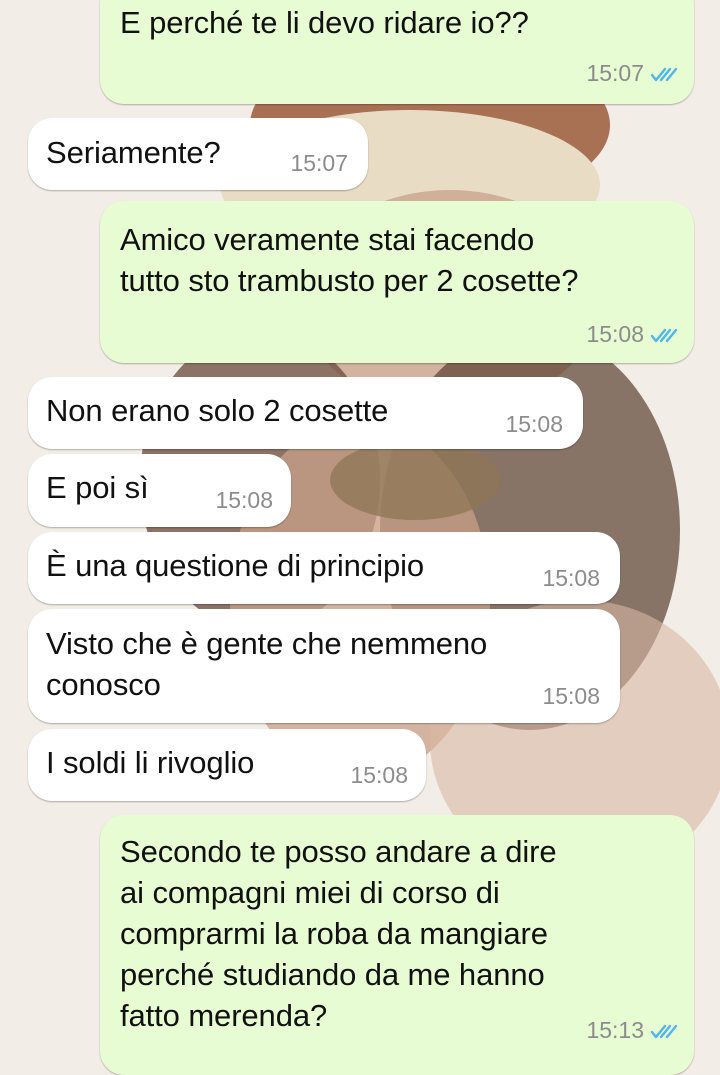  I want to click on incoming-message: È una questione di principio 15:08, so click(324, 568).